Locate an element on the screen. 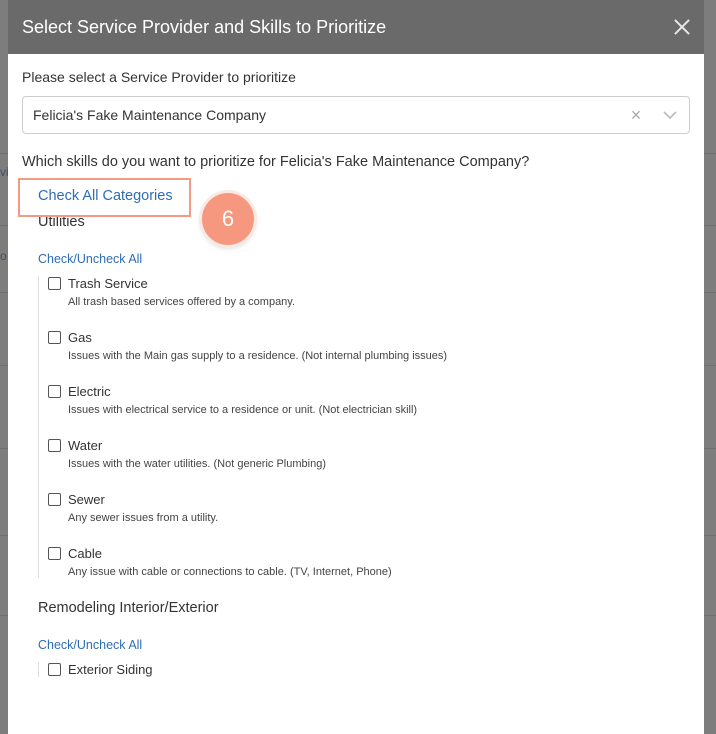  bg-text-fragment: o is located at coordinates (3, 256).